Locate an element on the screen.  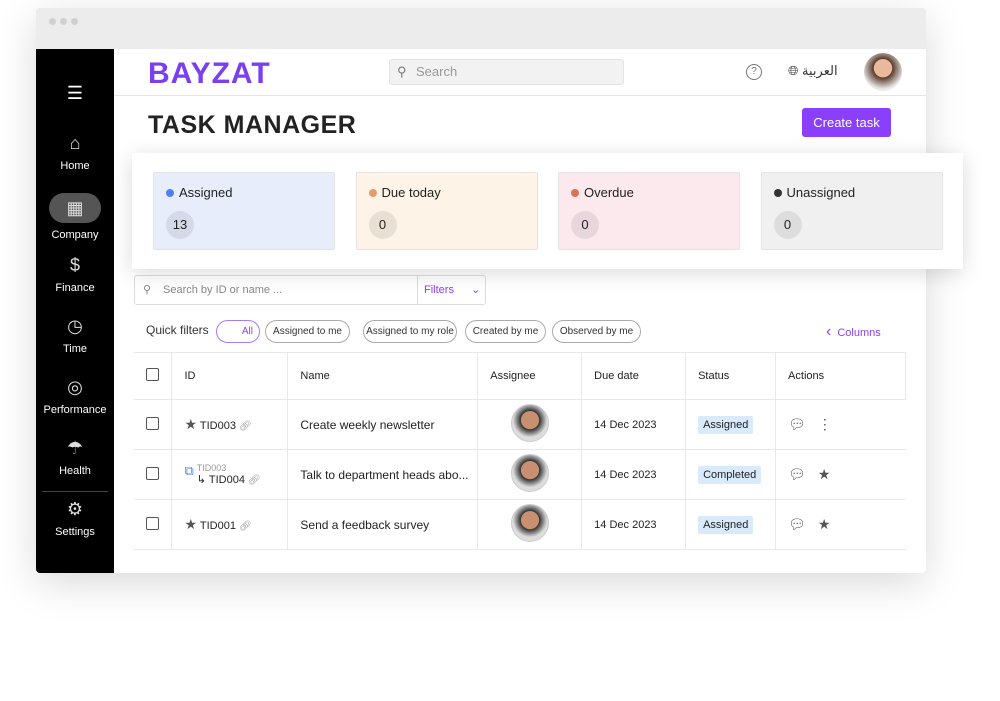
filters-dropdown: Filters ⌄ is located at coordinates (452, 290).